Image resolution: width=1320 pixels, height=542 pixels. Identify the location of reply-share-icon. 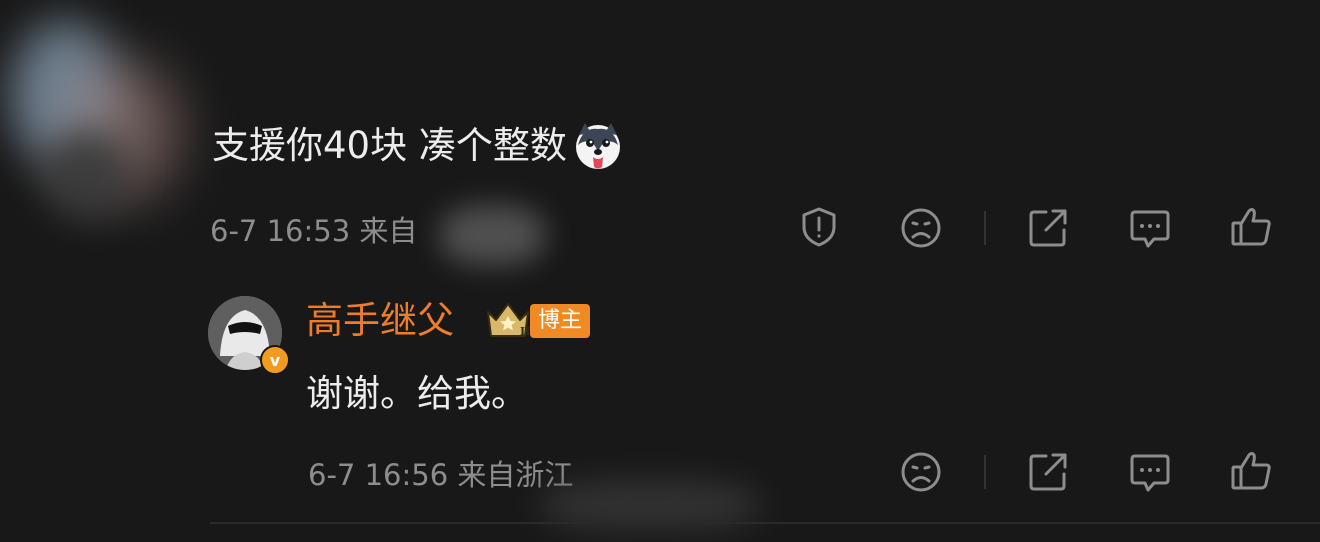
(1048, 472).